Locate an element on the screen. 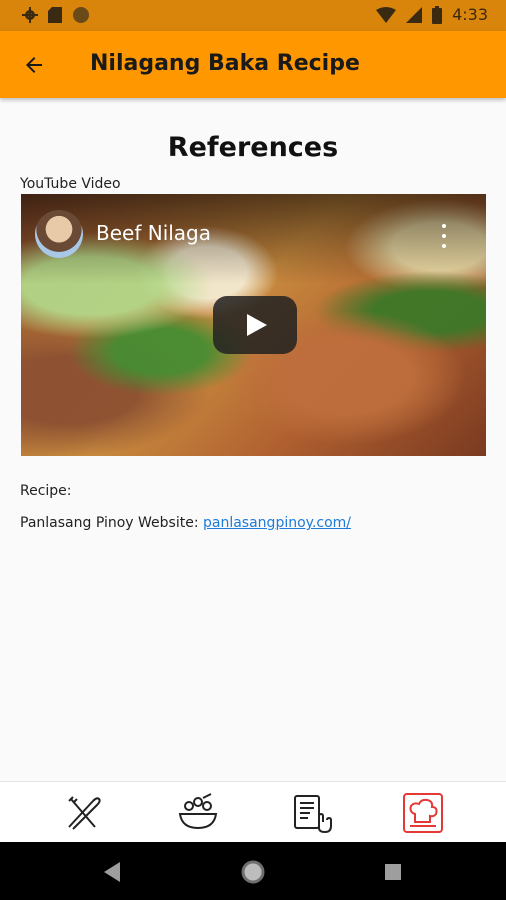  video-label: YouTube Video is located at coordinates (70, 184).